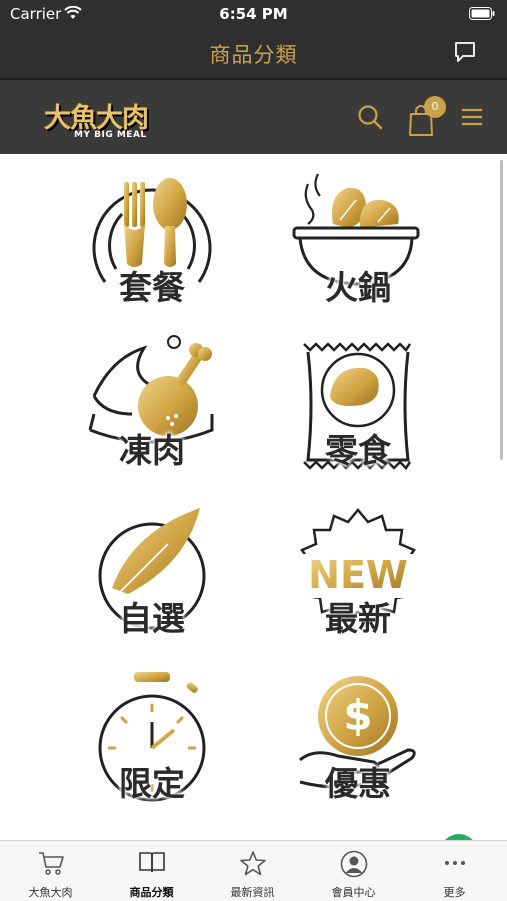  What do you see at coordinates (358, 450) in the screenshot?
I see `category-label: 零食` at bounding box center [358, 450].